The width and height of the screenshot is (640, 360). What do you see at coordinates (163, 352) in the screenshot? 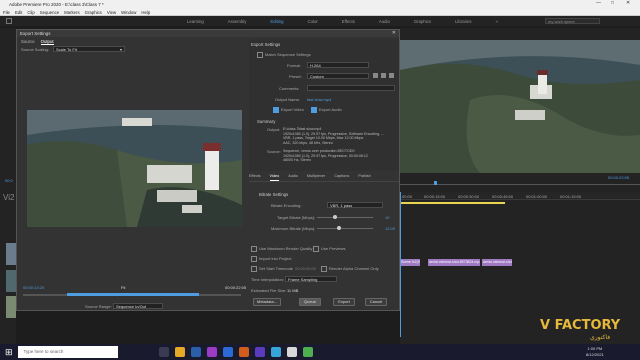
I see `task-view-icon` at bounding box center [163, 352].